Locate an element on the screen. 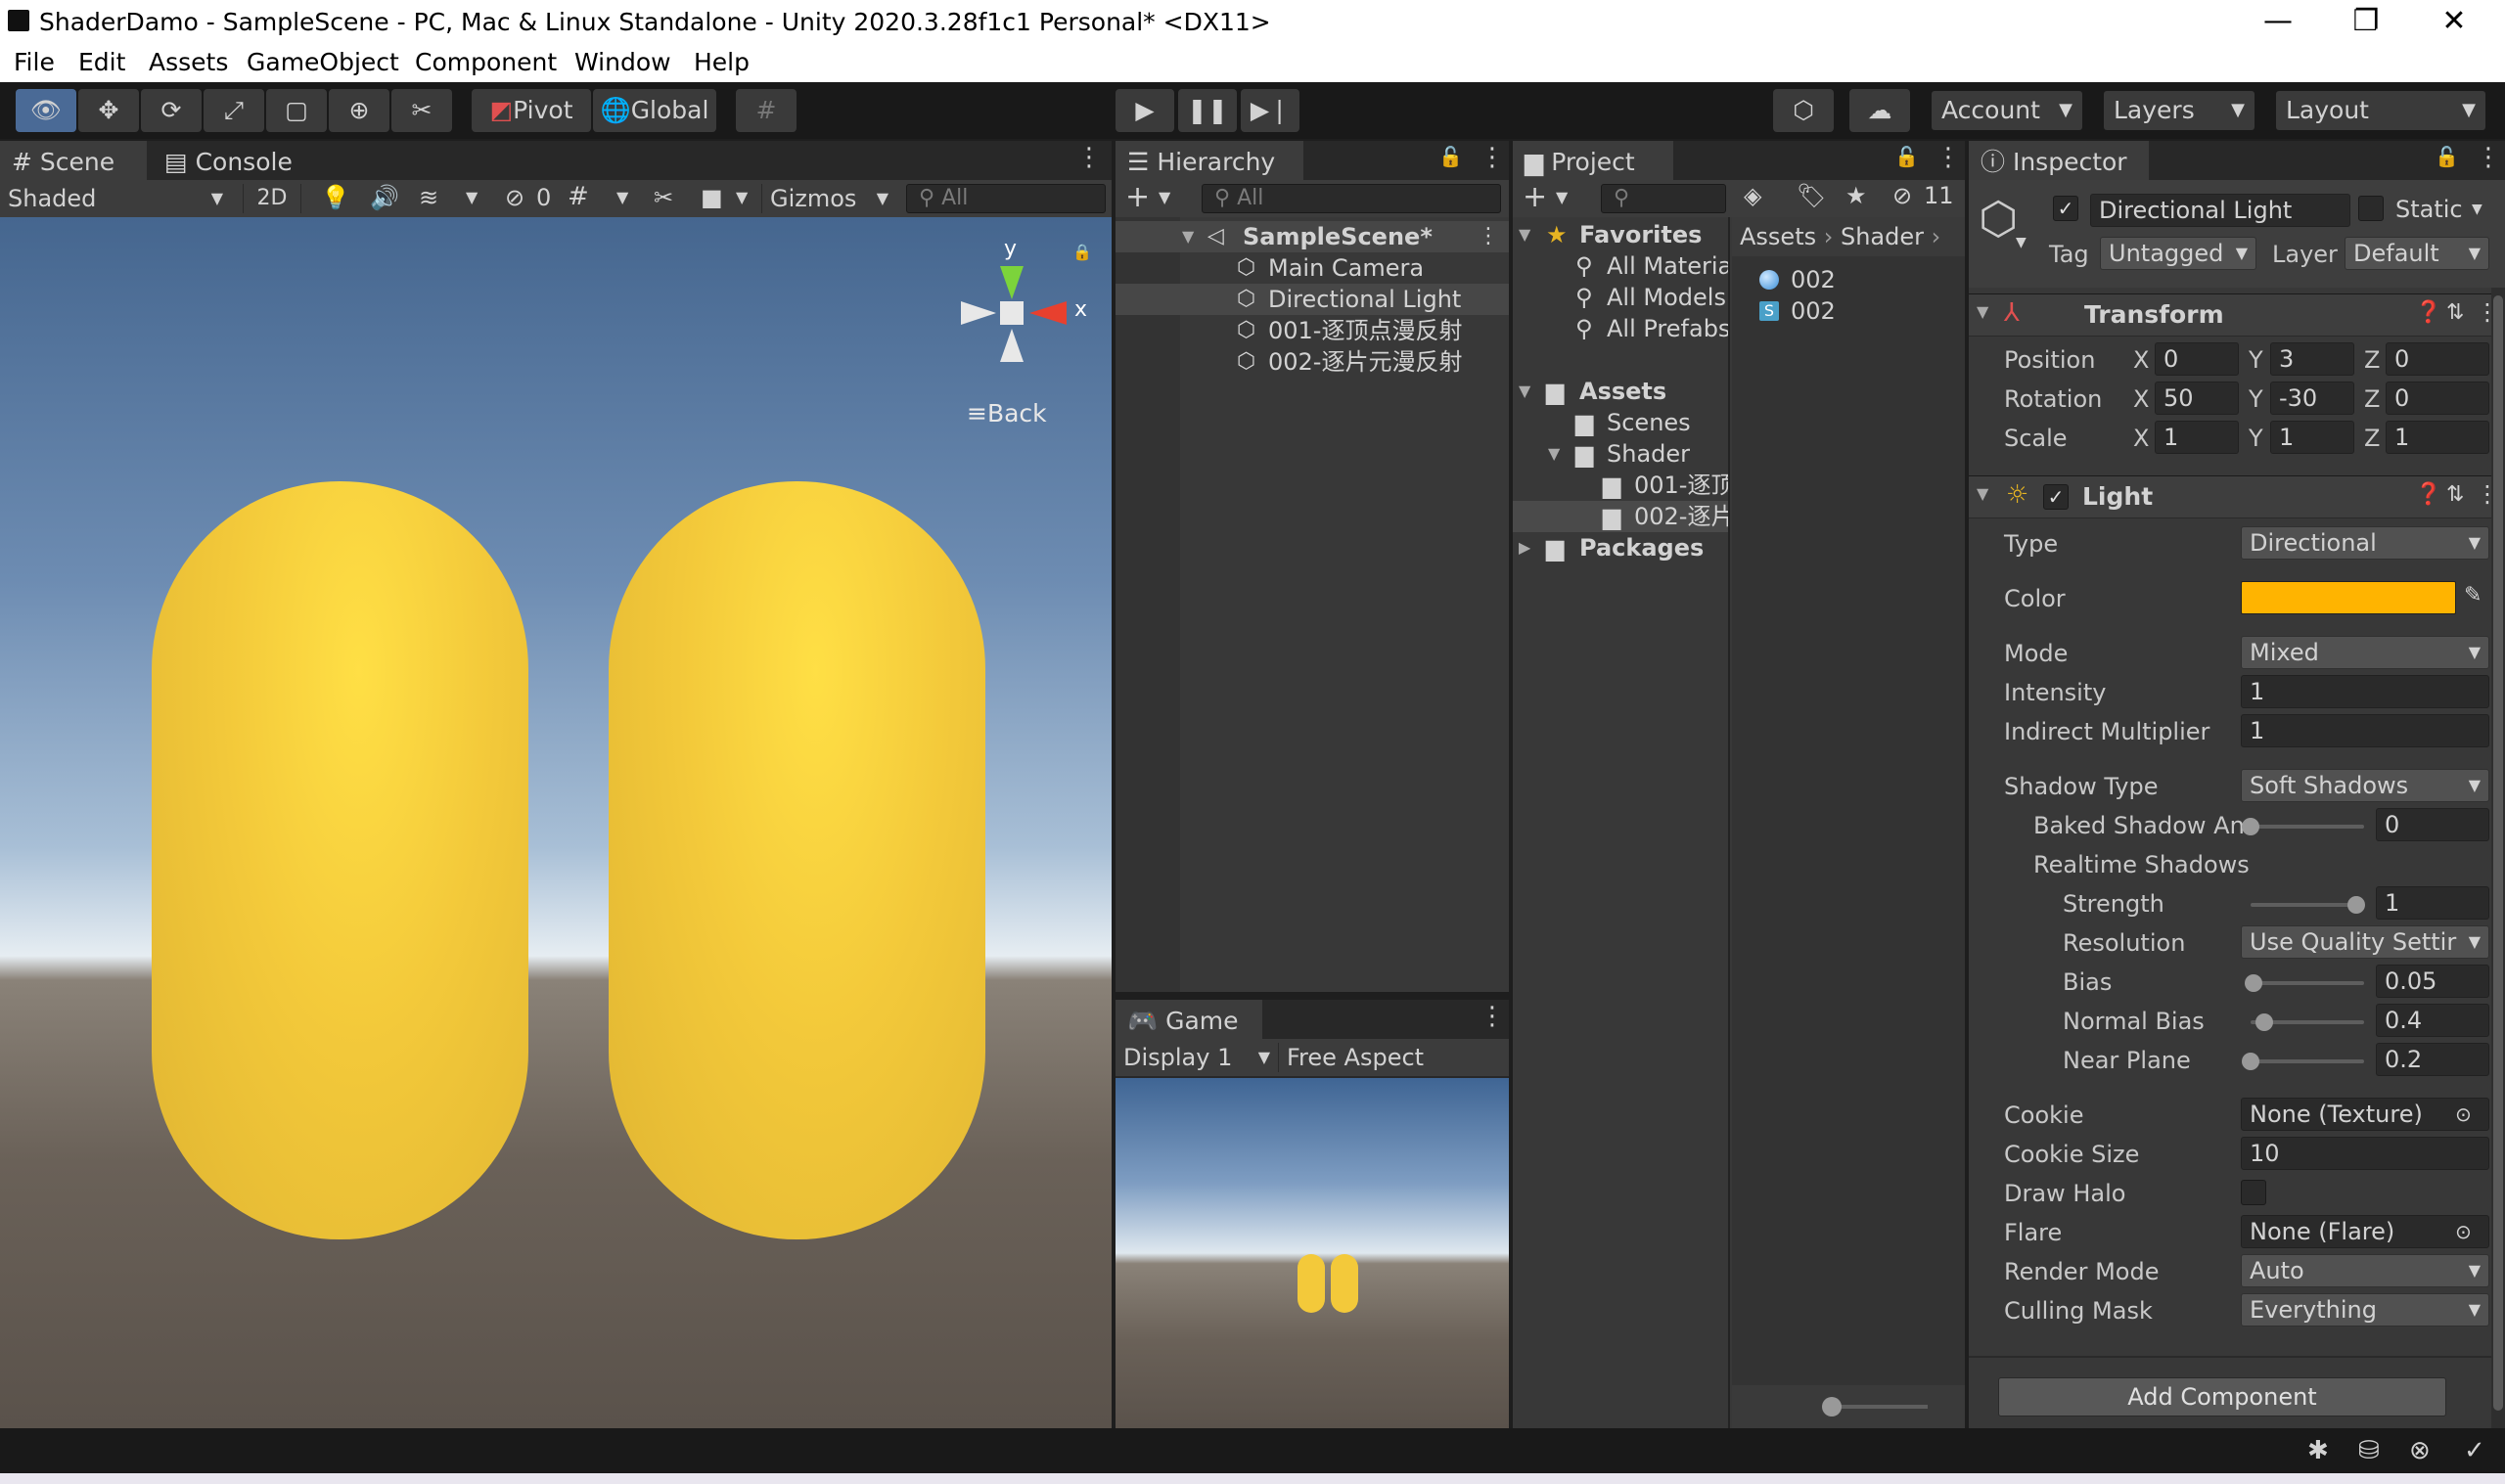  layout-dropdown: Layout ▼ is located at coordinates (2380, 110).